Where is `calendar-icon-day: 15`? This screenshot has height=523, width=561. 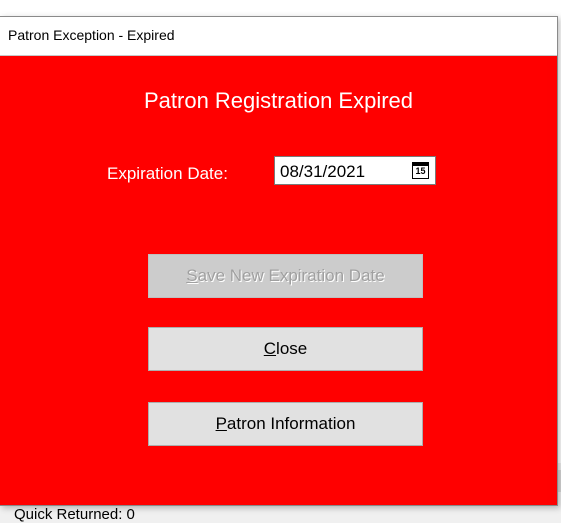 calendar-icon-day: 15 is located at coordinates (420, 171).